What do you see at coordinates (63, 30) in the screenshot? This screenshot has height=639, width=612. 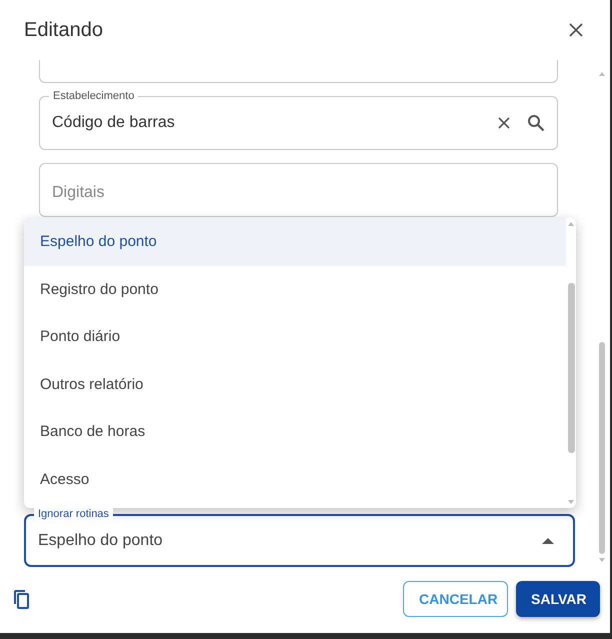 I see `dialog-title: Editando` at bounding box center [63, 30].